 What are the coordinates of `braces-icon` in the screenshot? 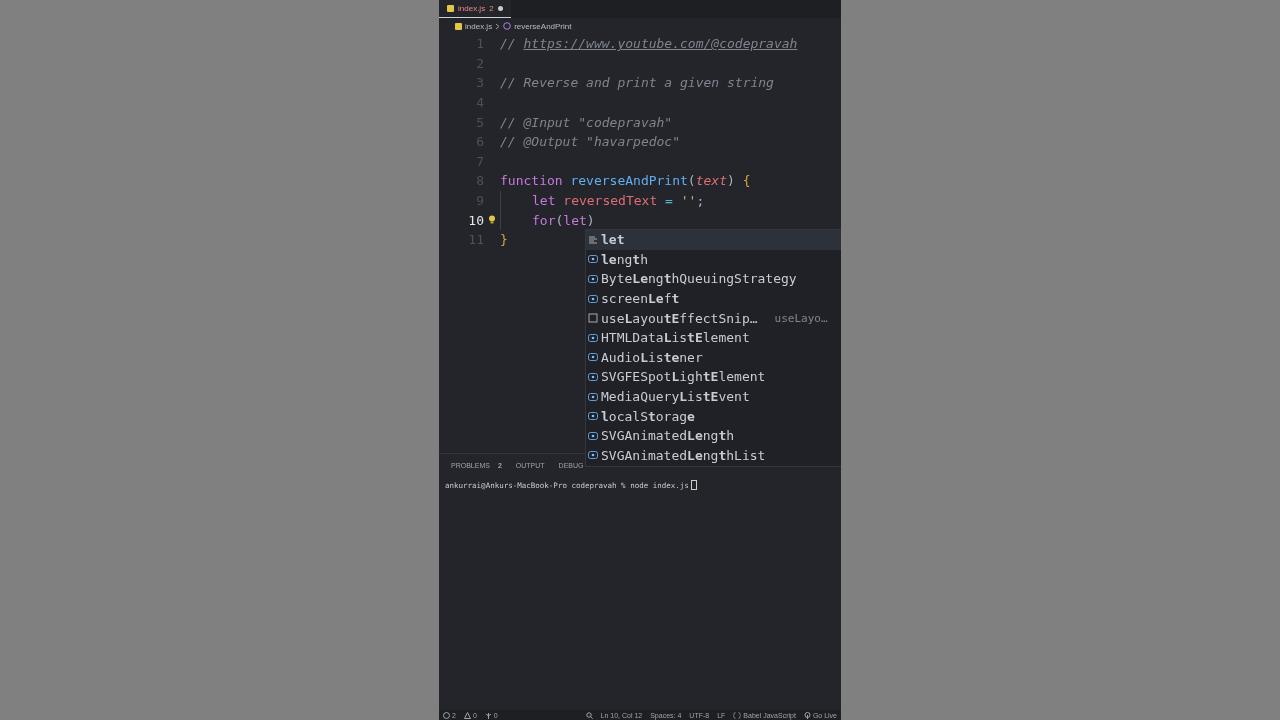 It's located at (737, 715).